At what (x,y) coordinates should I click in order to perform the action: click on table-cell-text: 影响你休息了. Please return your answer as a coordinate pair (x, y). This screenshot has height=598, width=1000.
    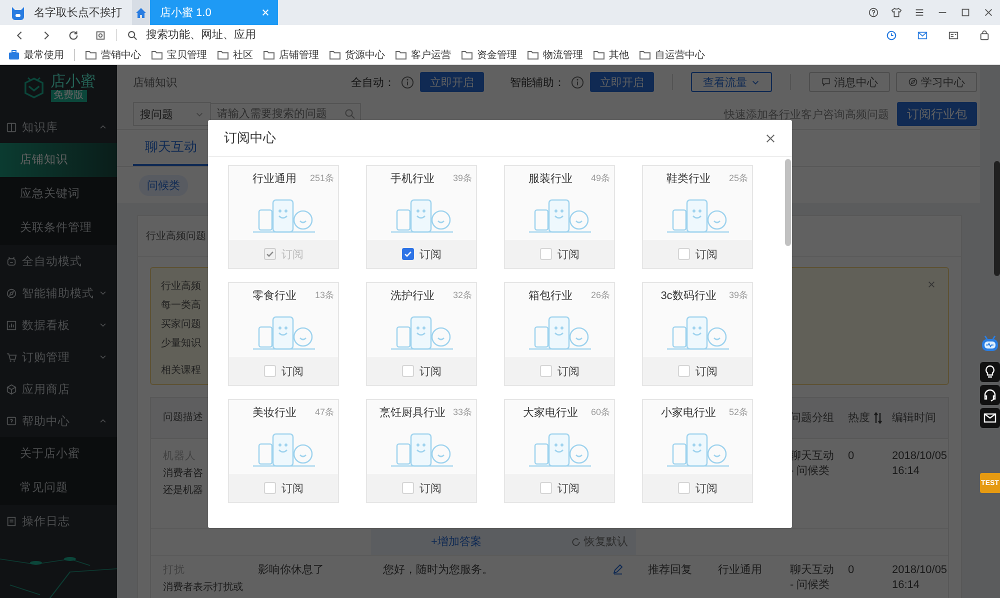
    Looking at the image, I should click on (291, 570).